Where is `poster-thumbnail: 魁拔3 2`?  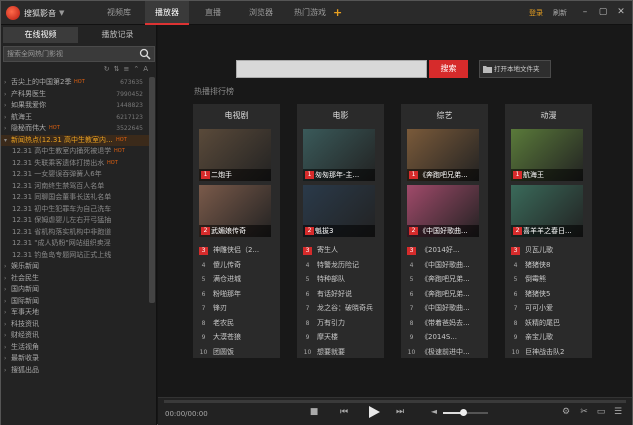
poster-thumbnail: 魁拔3 2 is located at coordinates (339, 211).